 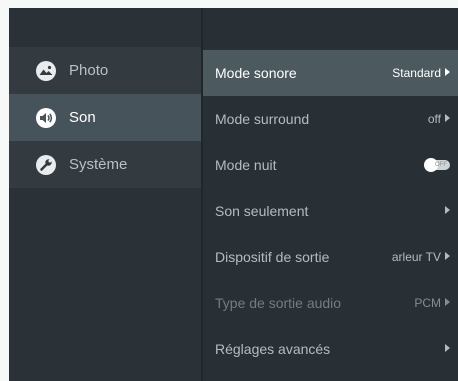 What do you see at coordinates (262, 211) in the screenshot?
I see `setting-label: Son seulement` at bounding box center [262, 211].